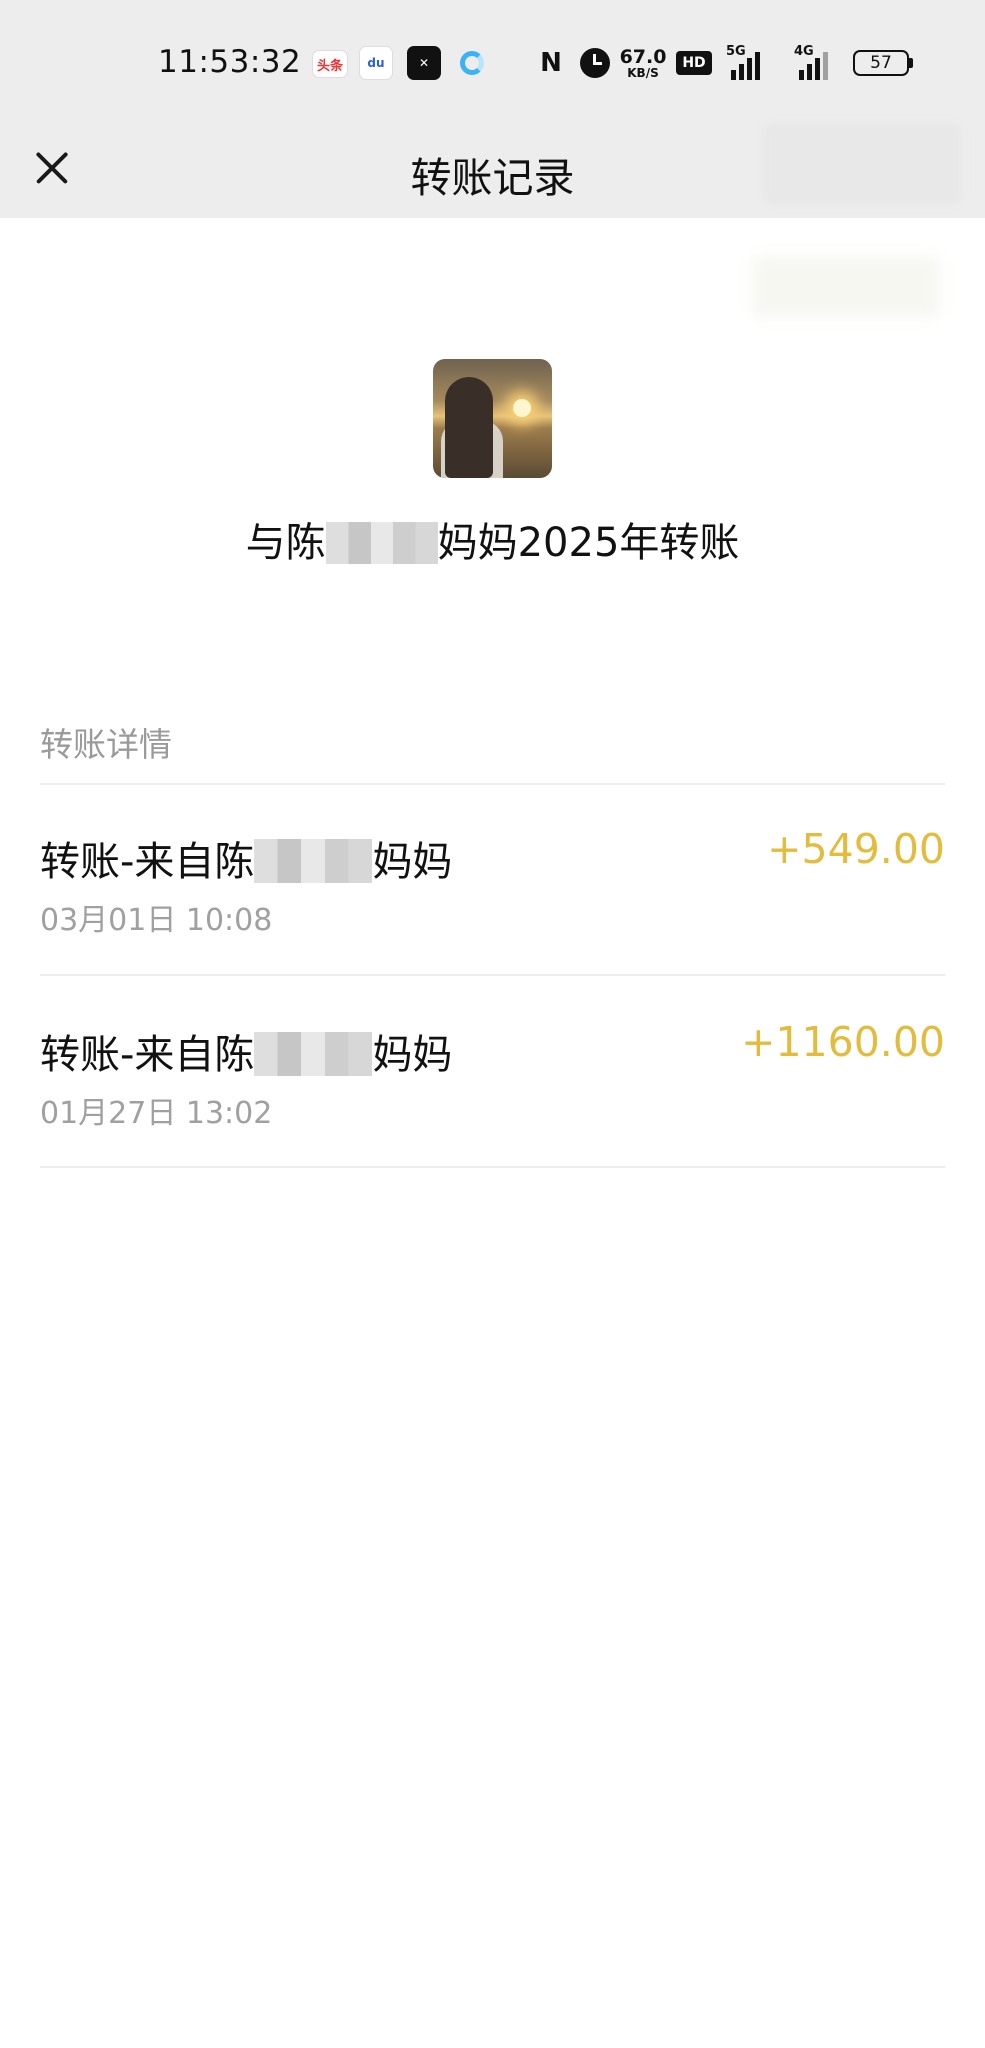 Image resolution: width=985 pixels, height=2048 pixels. What do you see at coordinates (376, 63) in the screenshot?
I see `baidu-app-icon: du` at bounding box center [376, 63].